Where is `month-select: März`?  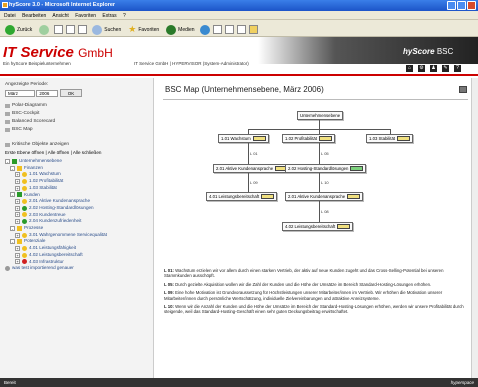 month-select: März is located at coordinates (20, 93).